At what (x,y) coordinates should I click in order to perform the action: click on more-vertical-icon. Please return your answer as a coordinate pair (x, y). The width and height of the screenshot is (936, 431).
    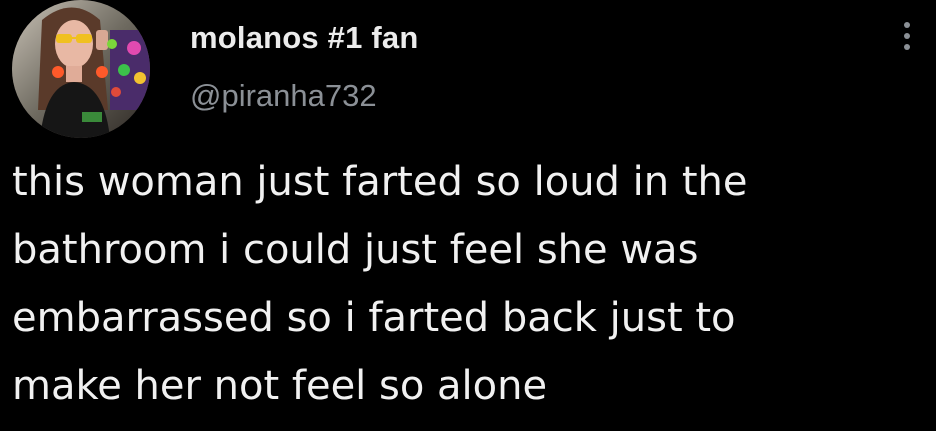
    Looking at the image, I should click on (907, 25).